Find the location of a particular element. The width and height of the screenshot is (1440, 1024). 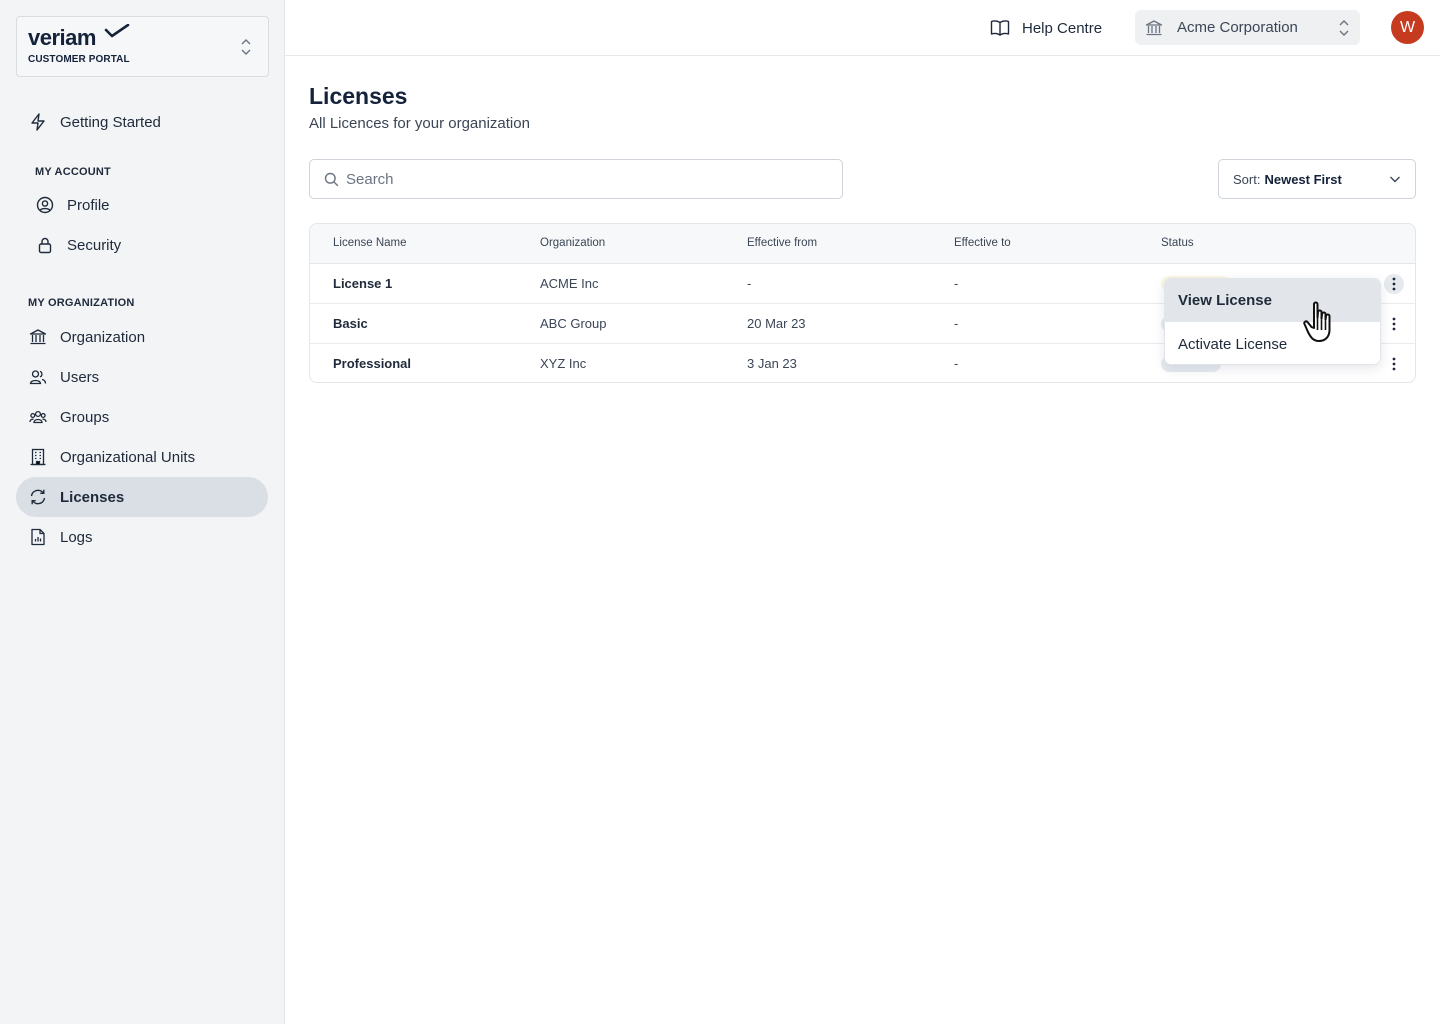

search-input is located at coordinates (586, 179).